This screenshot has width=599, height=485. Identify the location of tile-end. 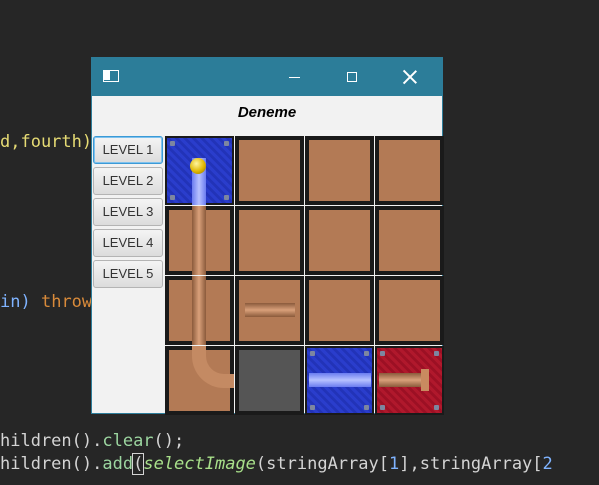
(409, 380).